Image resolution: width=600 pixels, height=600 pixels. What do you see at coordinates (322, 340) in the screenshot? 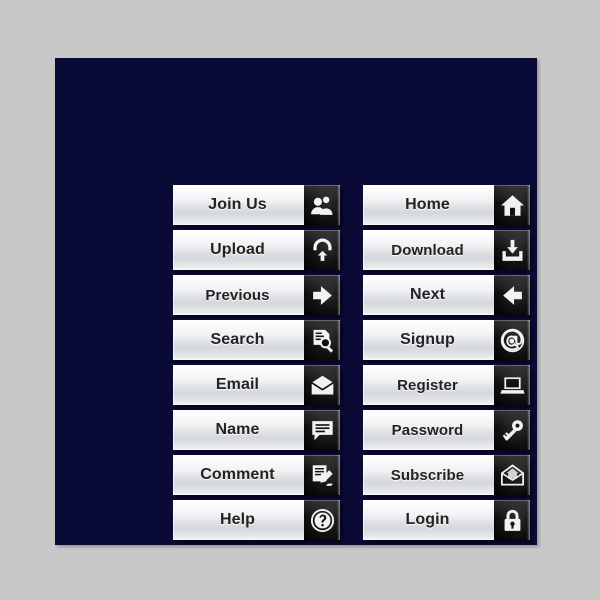
I see `document-magnifier-icon` at bounding box center [322, 340].